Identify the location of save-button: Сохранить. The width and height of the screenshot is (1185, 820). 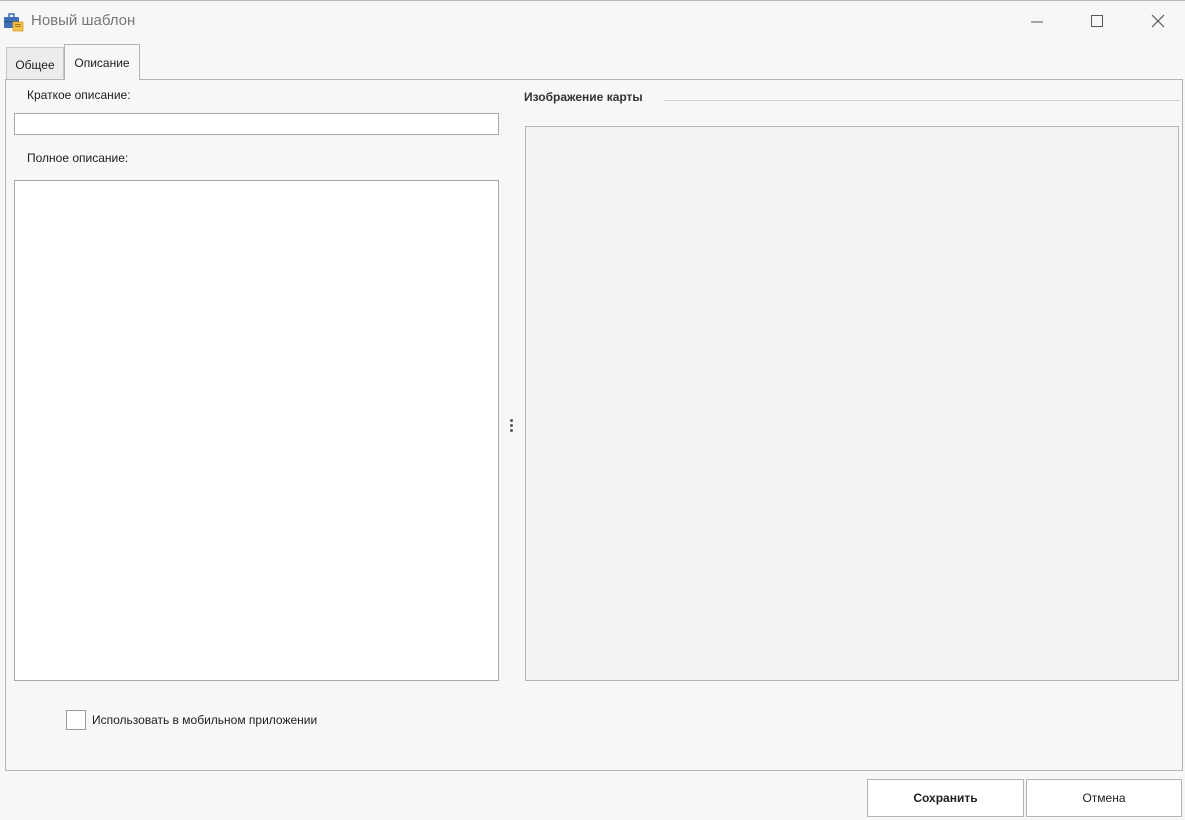
(945, 798).